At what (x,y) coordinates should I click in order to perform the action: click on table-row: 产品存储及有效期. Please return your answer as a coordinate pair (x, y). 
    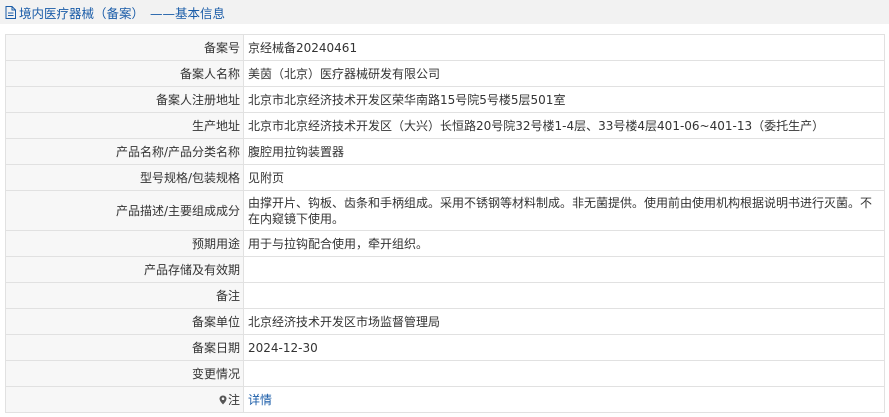
    Looking at the image, I should click on (445, 269).